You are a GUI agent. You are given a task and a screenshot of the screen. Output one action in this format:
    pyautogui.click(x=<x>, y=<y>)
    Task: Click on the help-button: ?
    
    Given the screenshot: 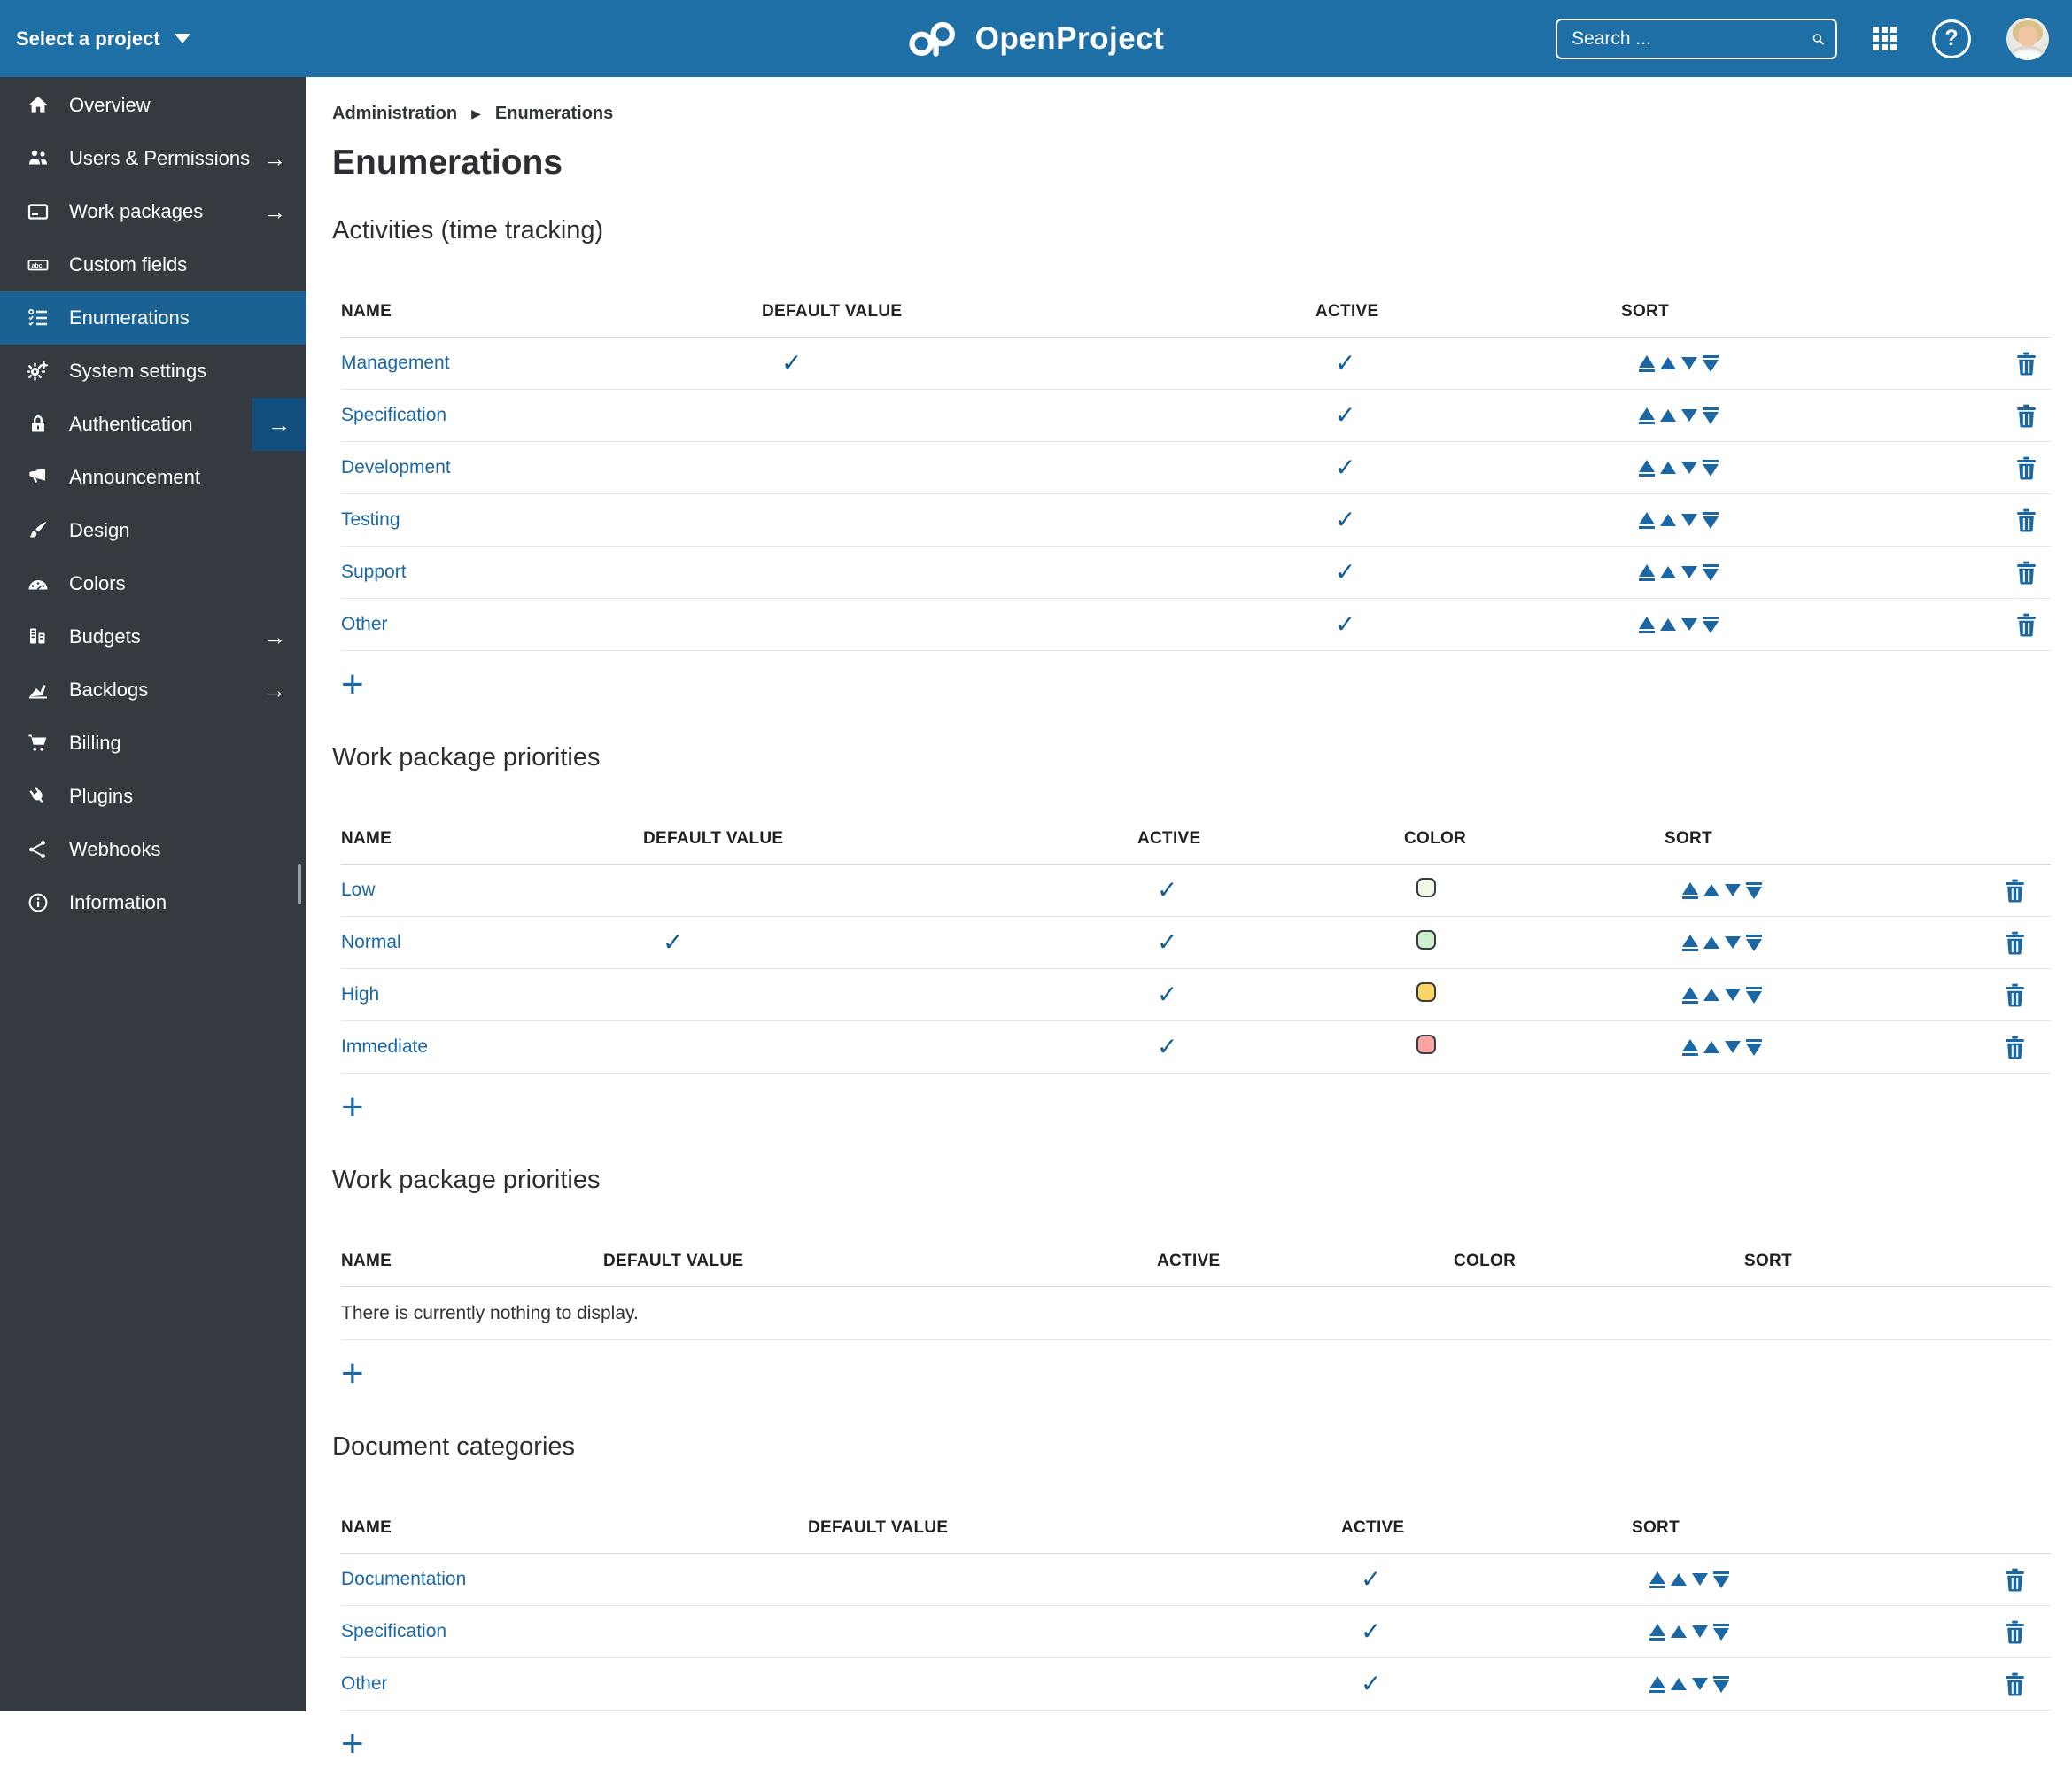 What is the action you would take?
    pyautogui.click(x=1951, y=38)
    